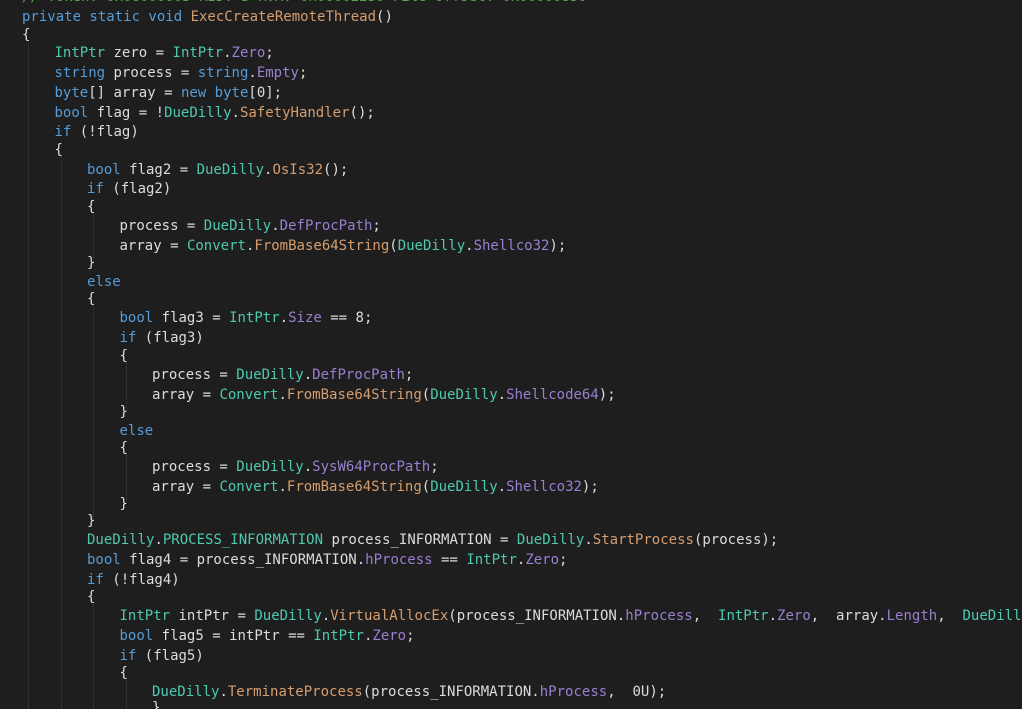 The height and width of the screenshot is (709, 1022). I want to click on code-token-type: PROCESS_INFORMATION, so click(243, 540).